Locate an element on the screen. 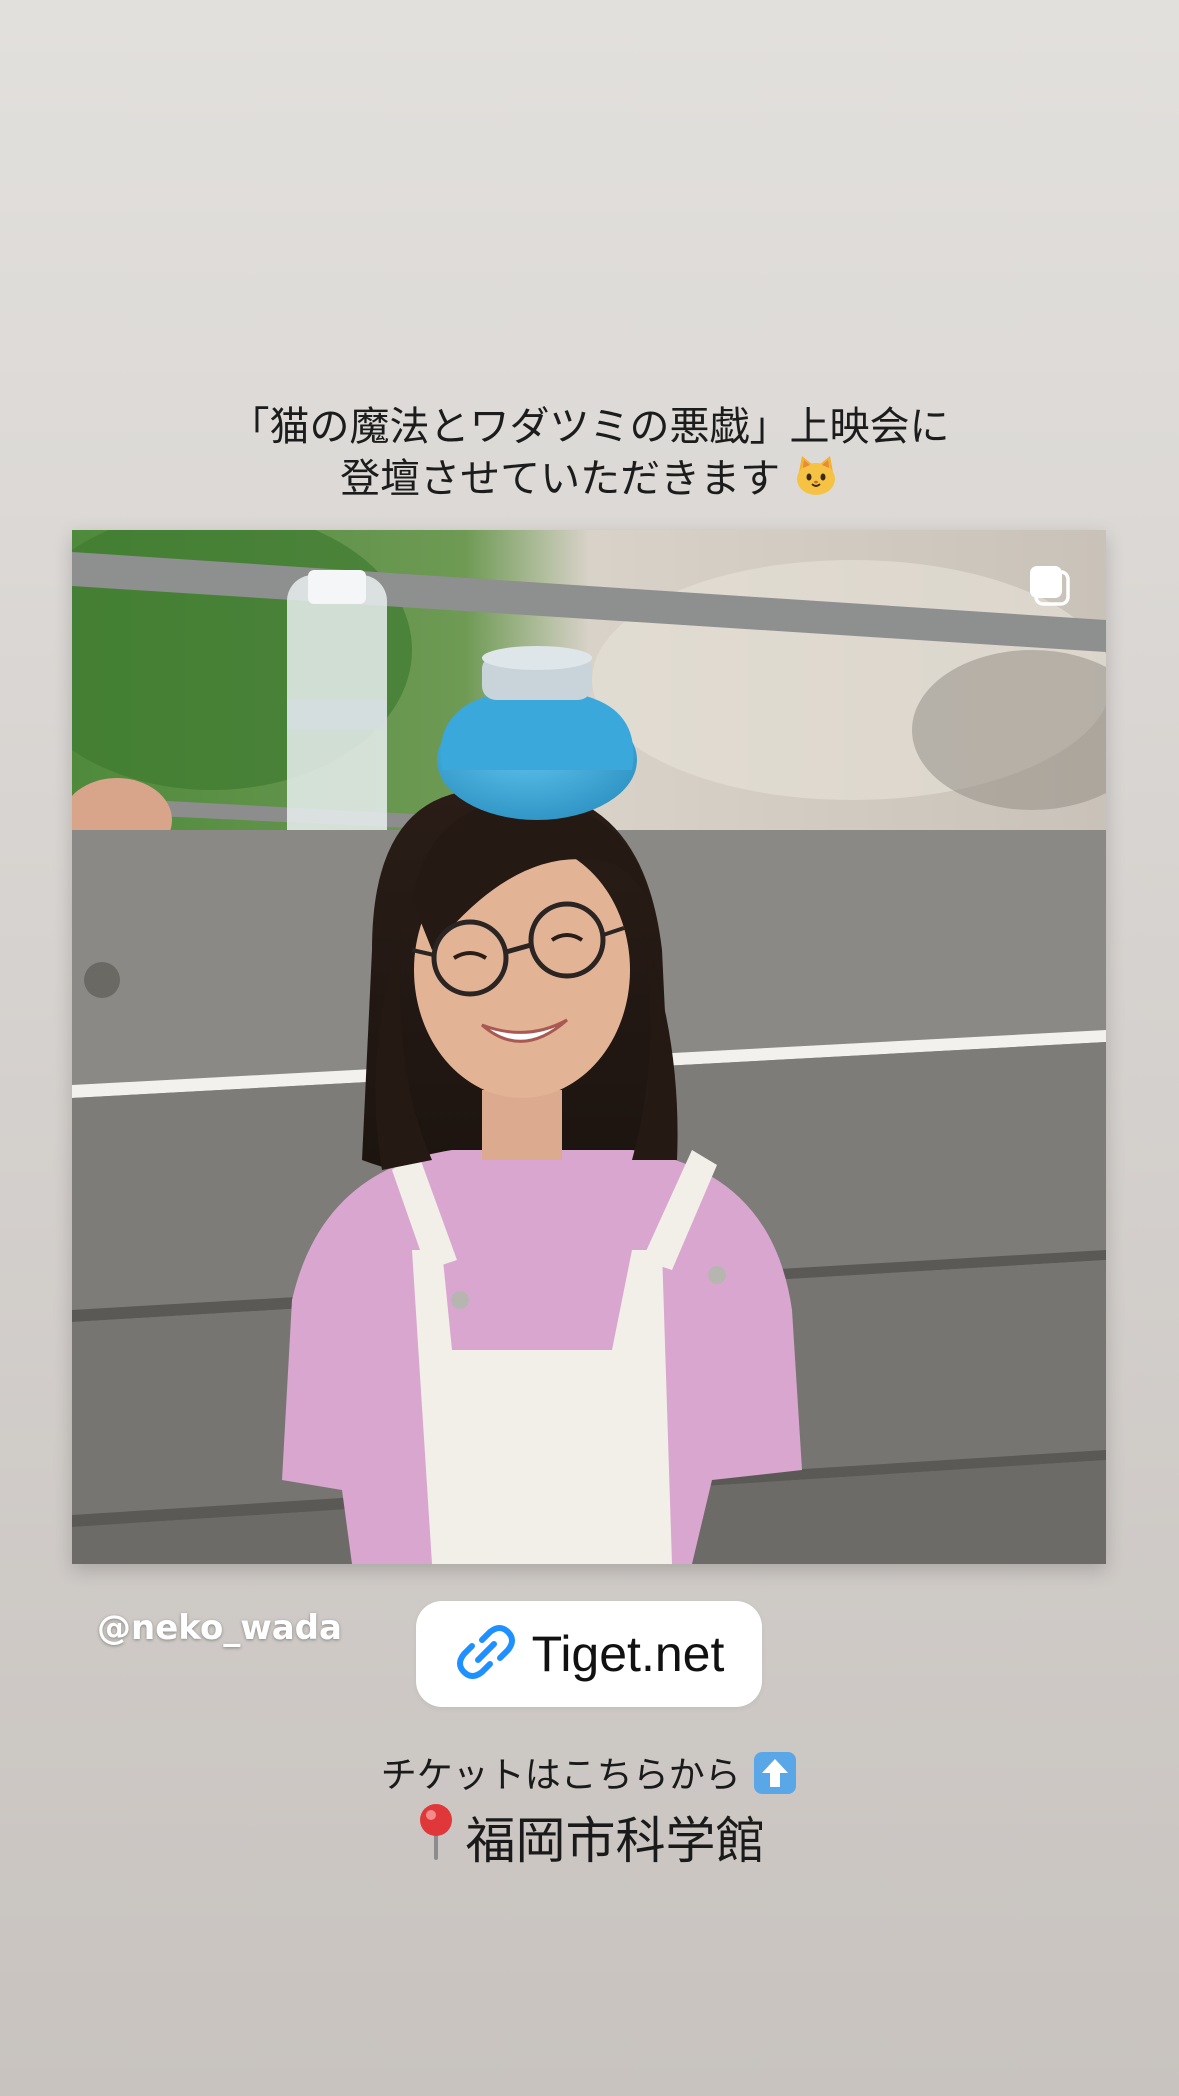 Image resolution: width=1179 pixels, height=2096 pixels. mention-sticker: @neko_wada is located at coordinates (219, 1628).